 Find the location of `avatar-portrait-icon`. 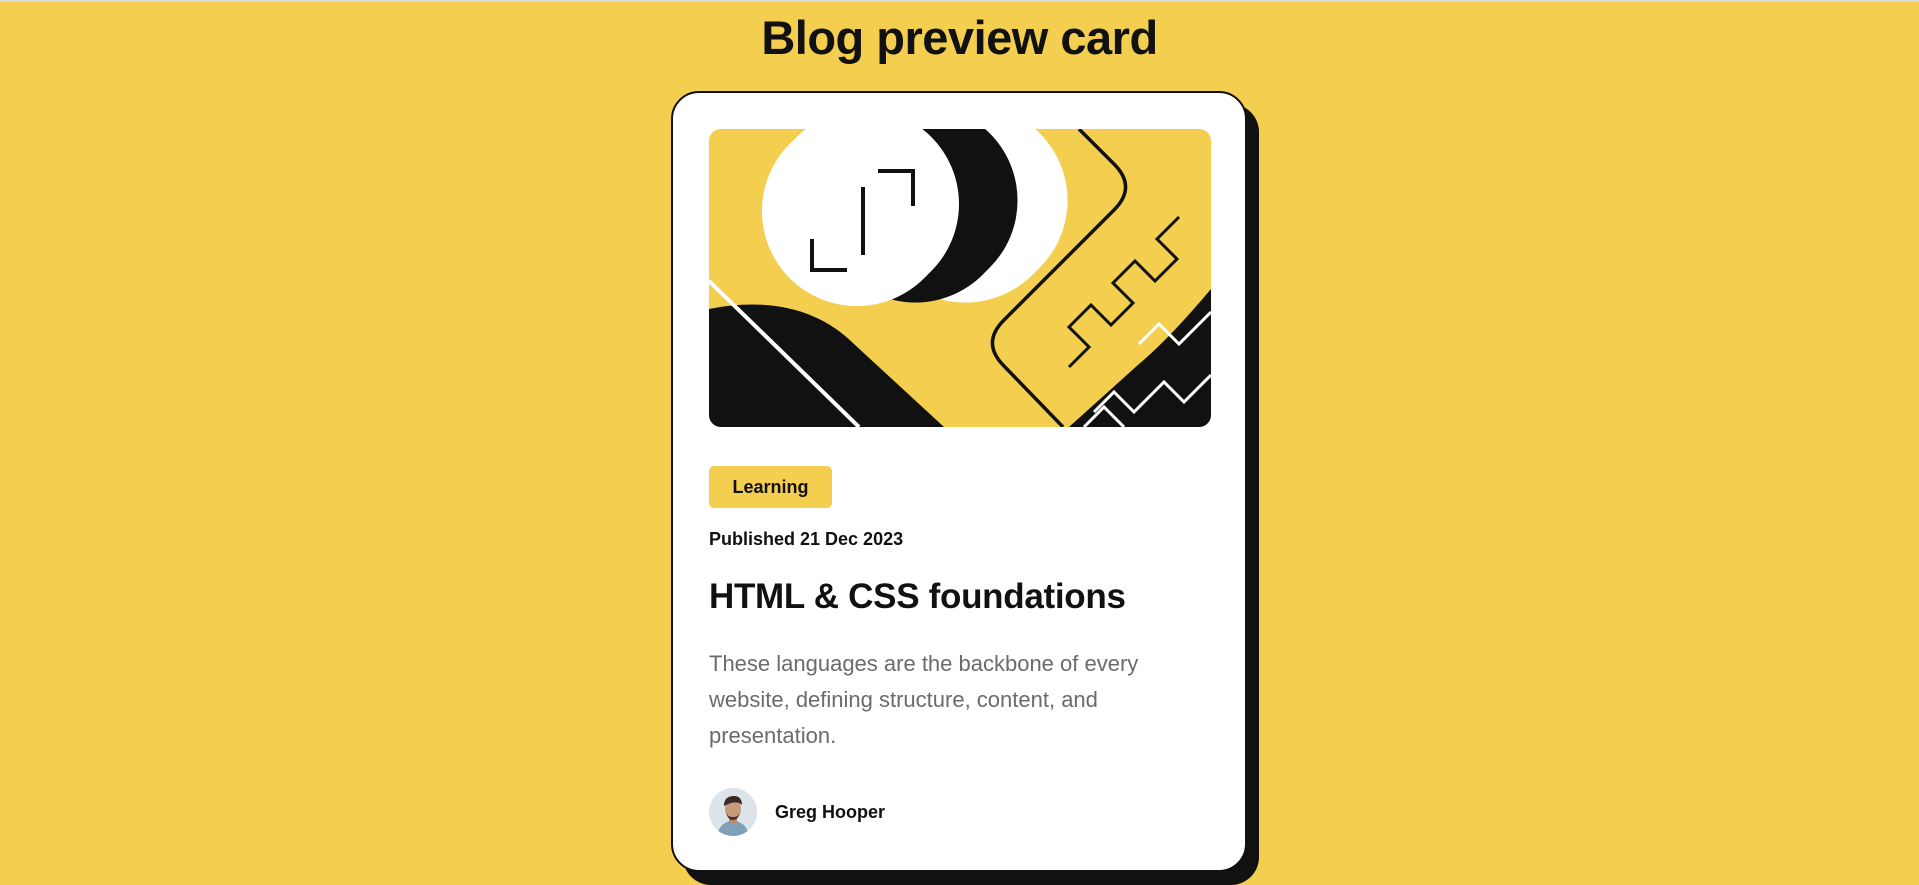

avatar-portrait-icon is located at coordinates (733, 812).